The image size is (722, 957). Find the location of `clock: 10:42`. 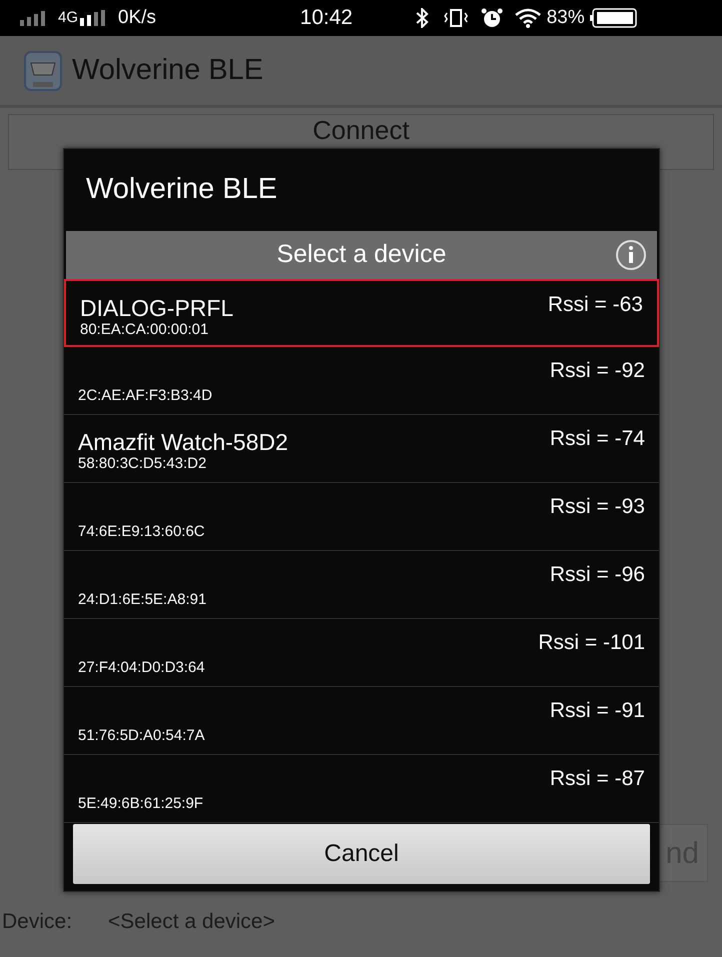

clock: 10:42 is located at coordinates (326, 18).